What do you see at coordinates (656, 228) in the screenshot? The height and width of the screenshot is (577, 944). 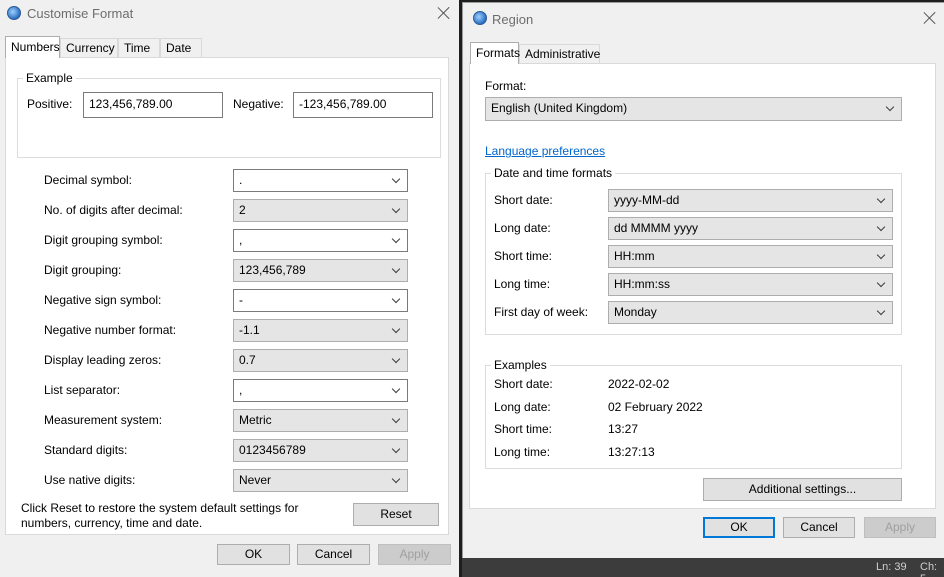 I see `combo-value: dd MMMM yyyy` at bounding box center [656, 228].